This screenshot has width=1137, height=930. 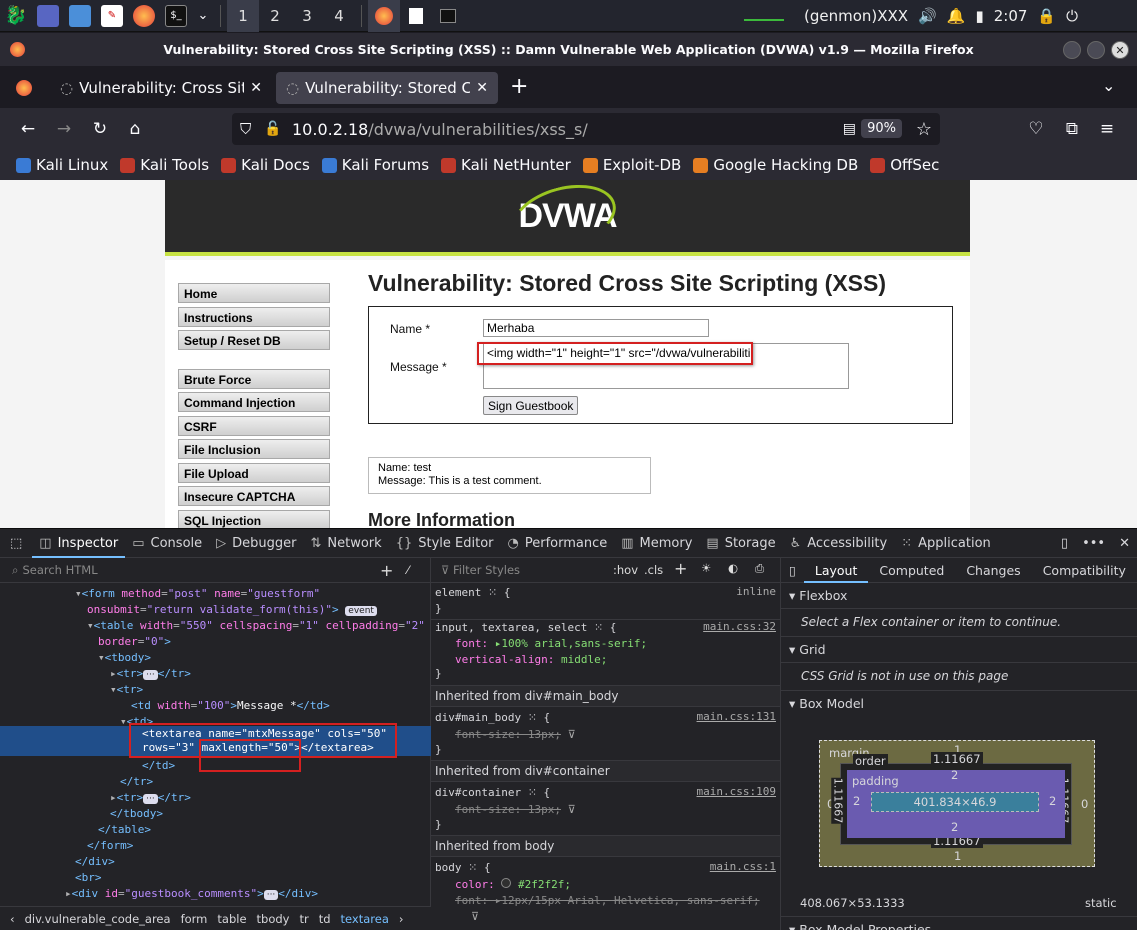 I want to click on menu-csrf: CSRF, so click(x=254, y=426).